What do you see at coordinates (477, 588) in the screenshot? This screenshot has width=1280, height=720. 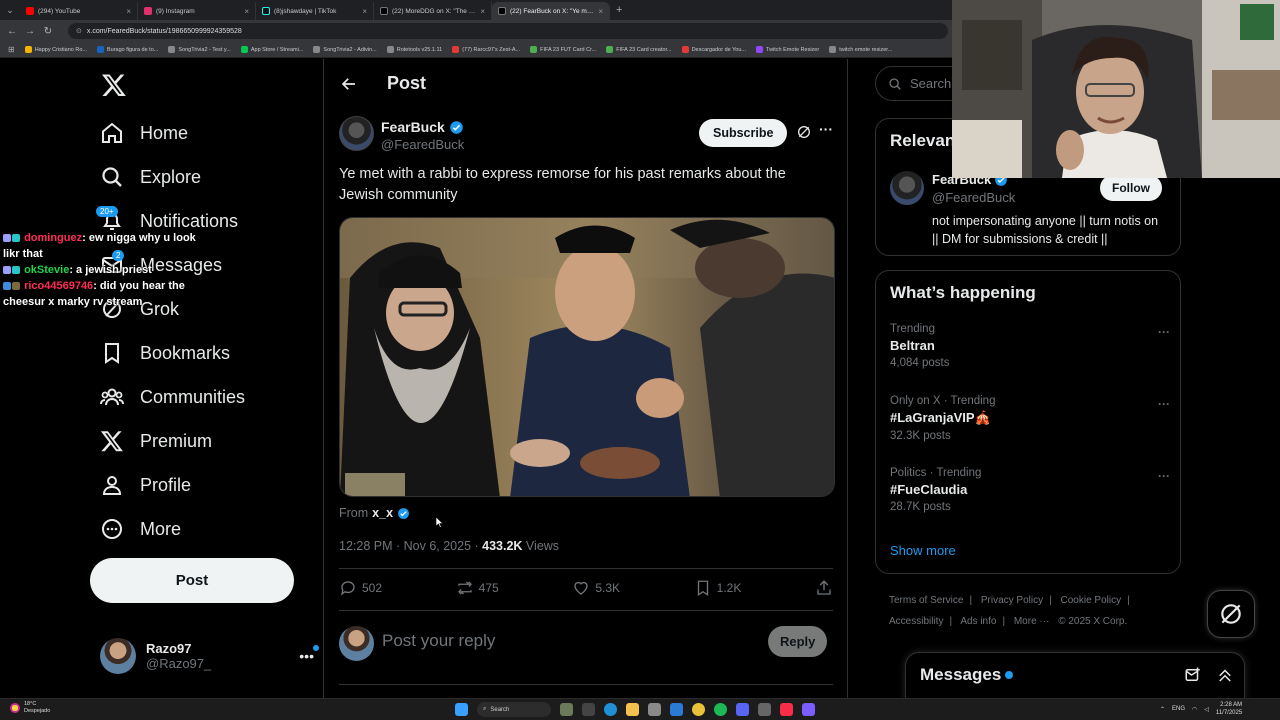 I see `repost-action: 475` at bounding box center [477, 588].